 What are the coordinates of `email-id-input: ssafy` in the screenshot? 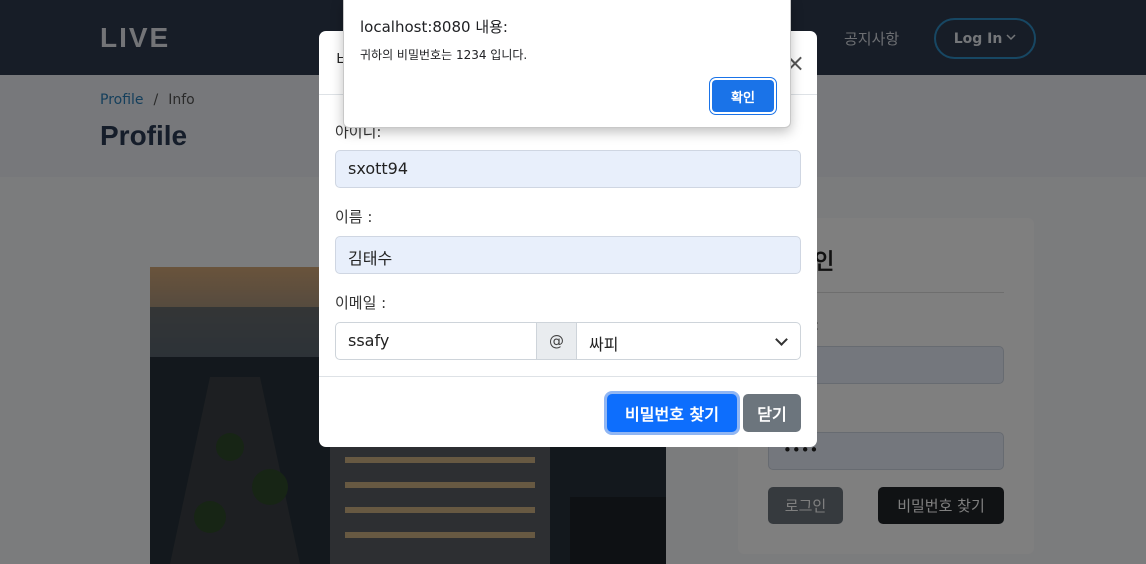 It's located at (436, 341).